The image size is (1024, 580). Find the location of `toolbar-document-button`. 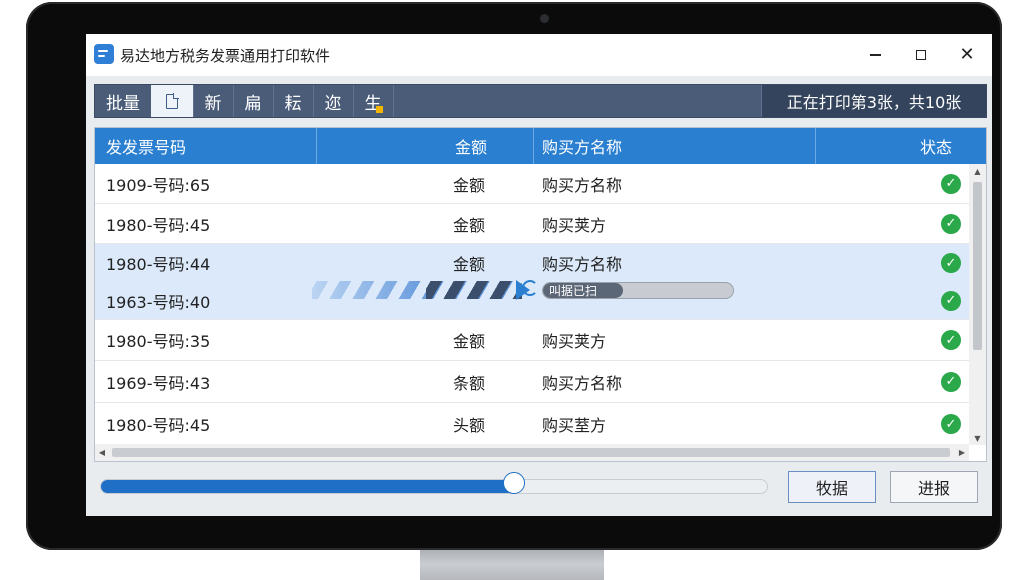

toolbar-document-button is located at coordinates (172, 101).